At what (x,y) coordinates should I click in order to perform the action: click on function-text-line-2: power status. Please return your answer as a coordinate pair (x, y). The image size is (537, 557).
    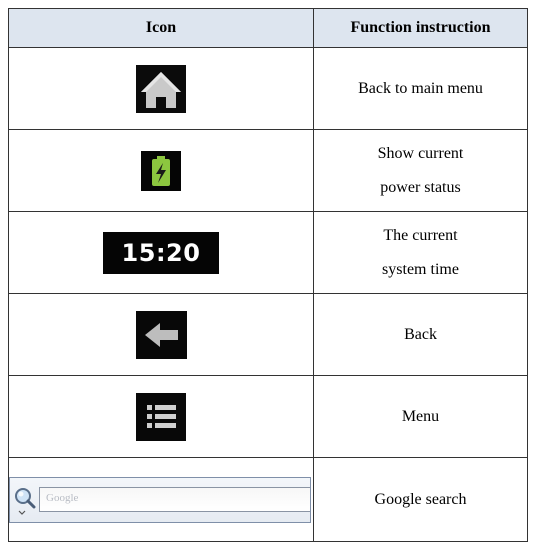
    Looking at the image, I should click on (420, 187).